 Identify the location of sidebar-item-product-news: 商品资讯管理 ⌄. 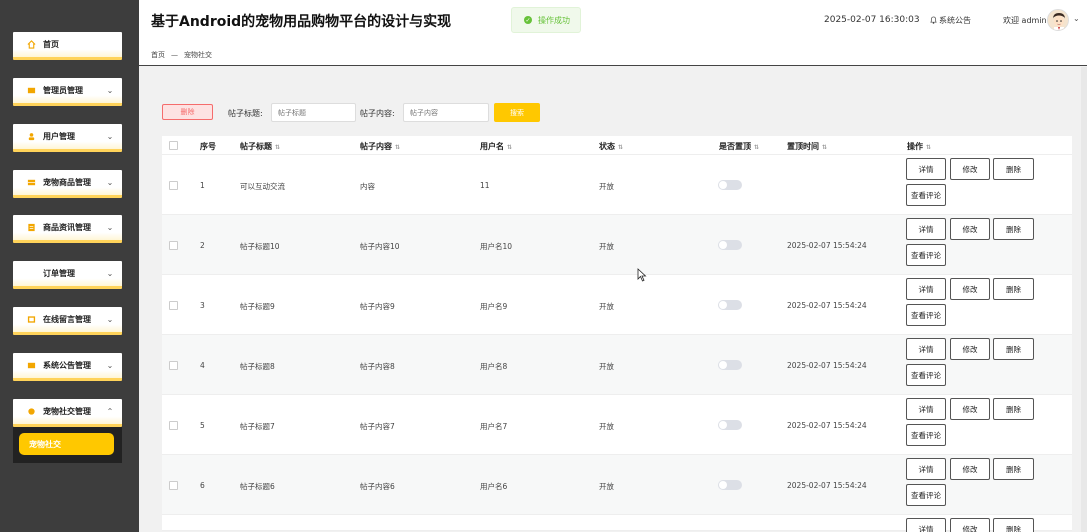
(67, 229).